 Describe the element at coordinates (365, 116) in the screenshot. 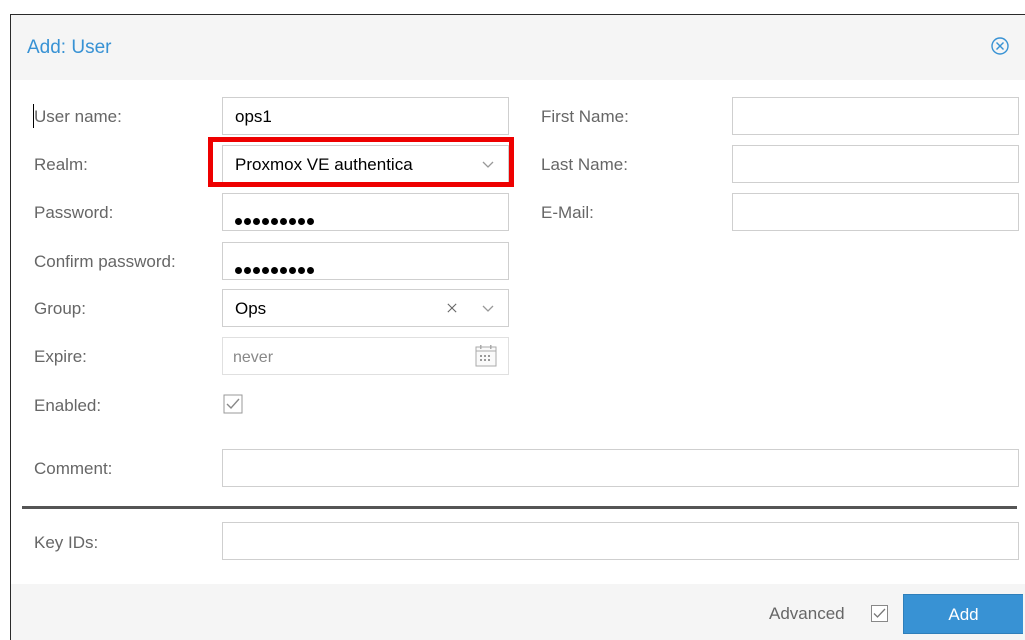

I see `username-input: ops1` at that location.